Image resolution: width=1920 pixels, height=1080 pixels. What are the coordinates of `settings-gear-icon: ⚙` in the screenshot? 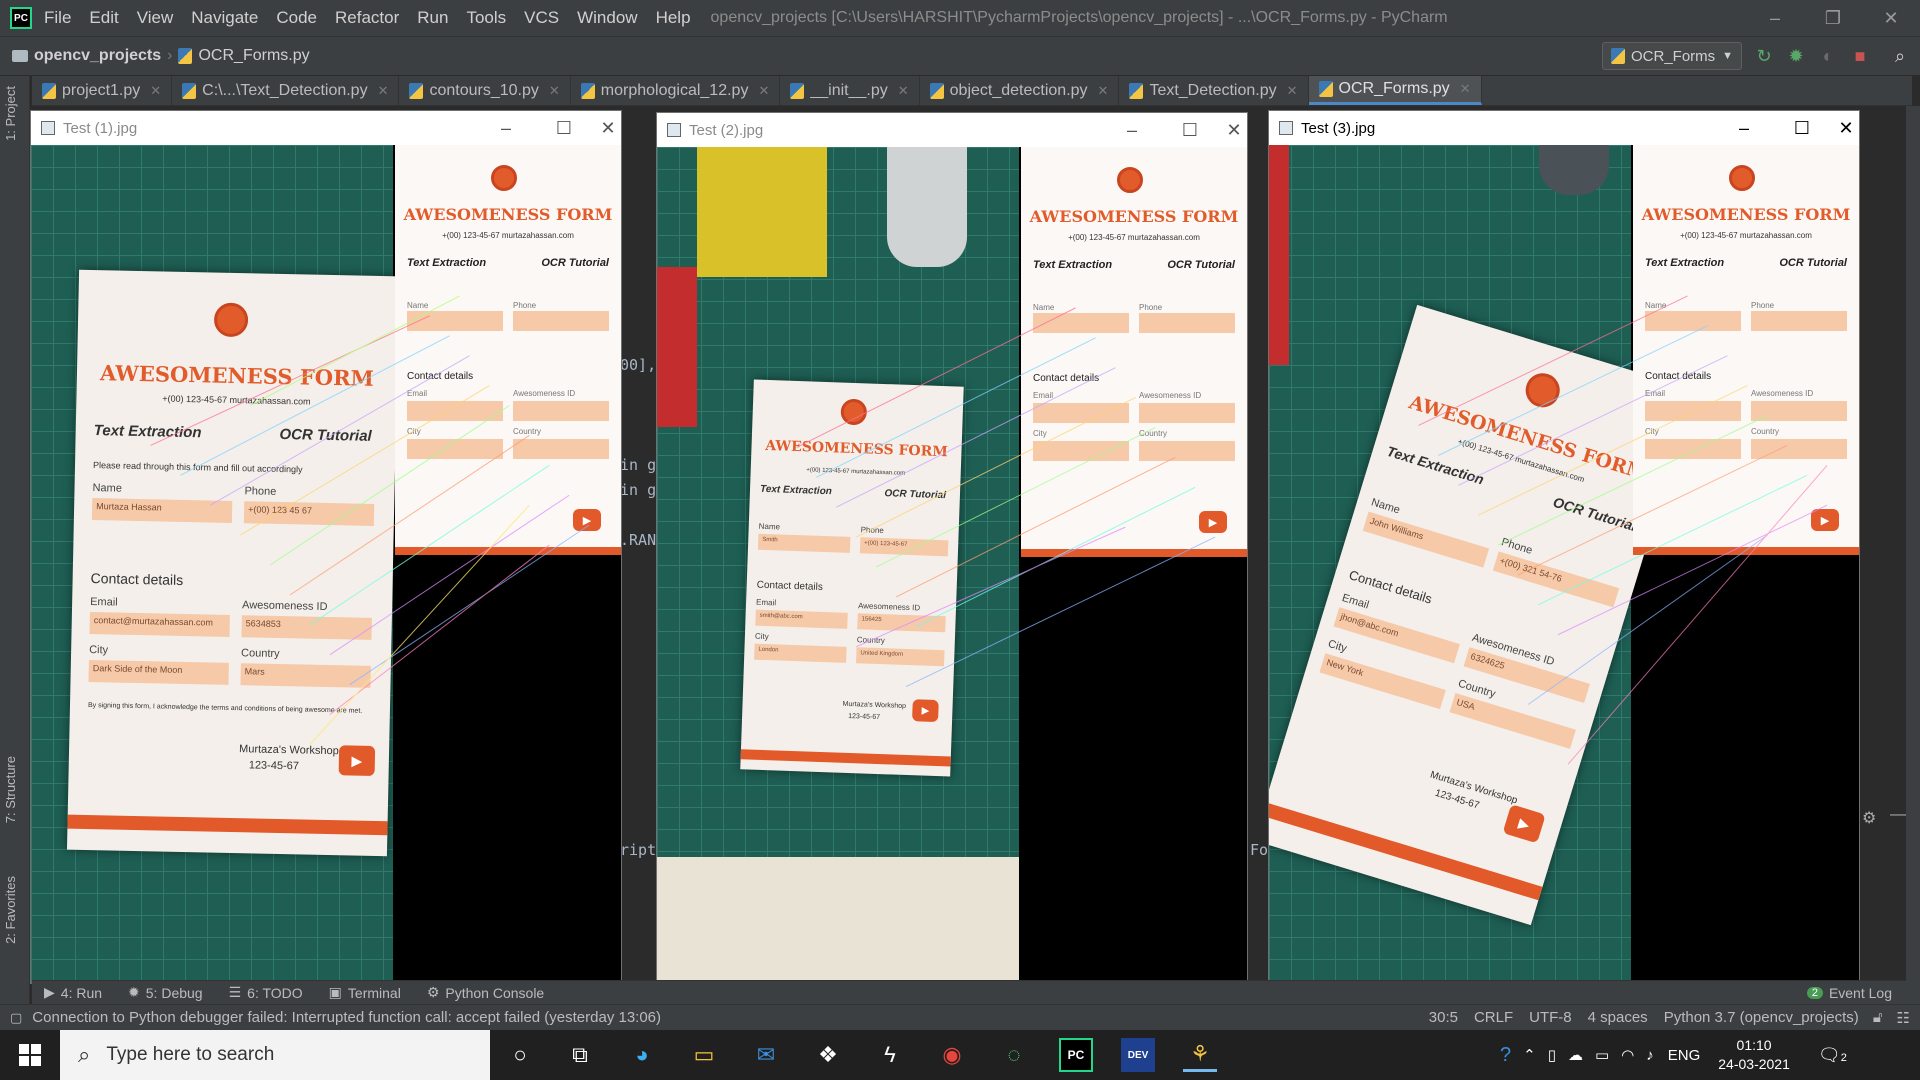 It's located at (1869, 818).